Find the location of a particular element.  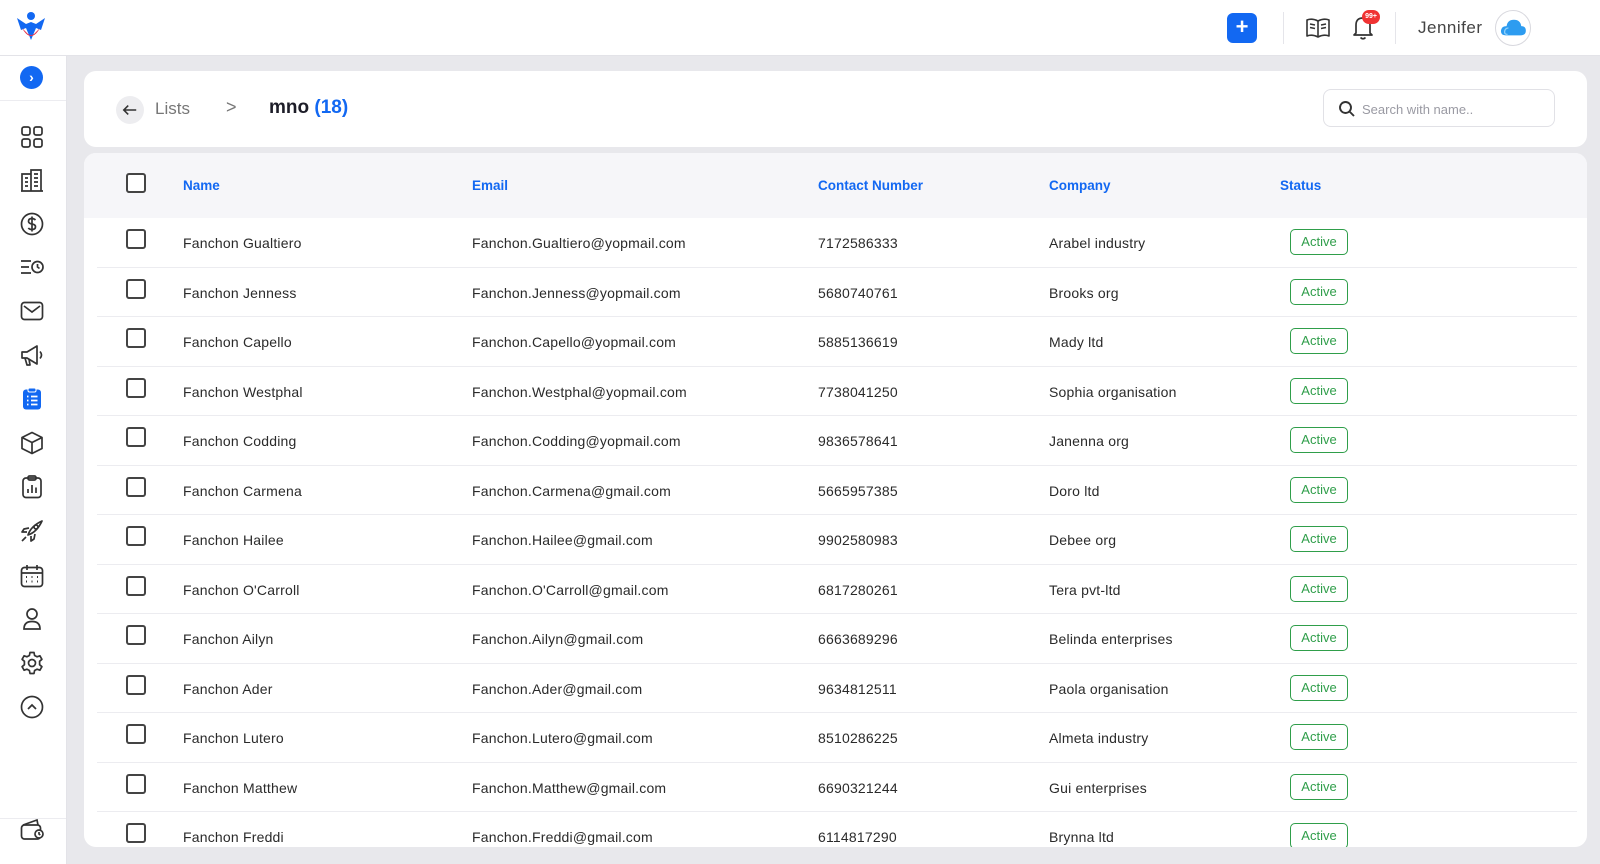

back-button is located at coordinates (130, 110).